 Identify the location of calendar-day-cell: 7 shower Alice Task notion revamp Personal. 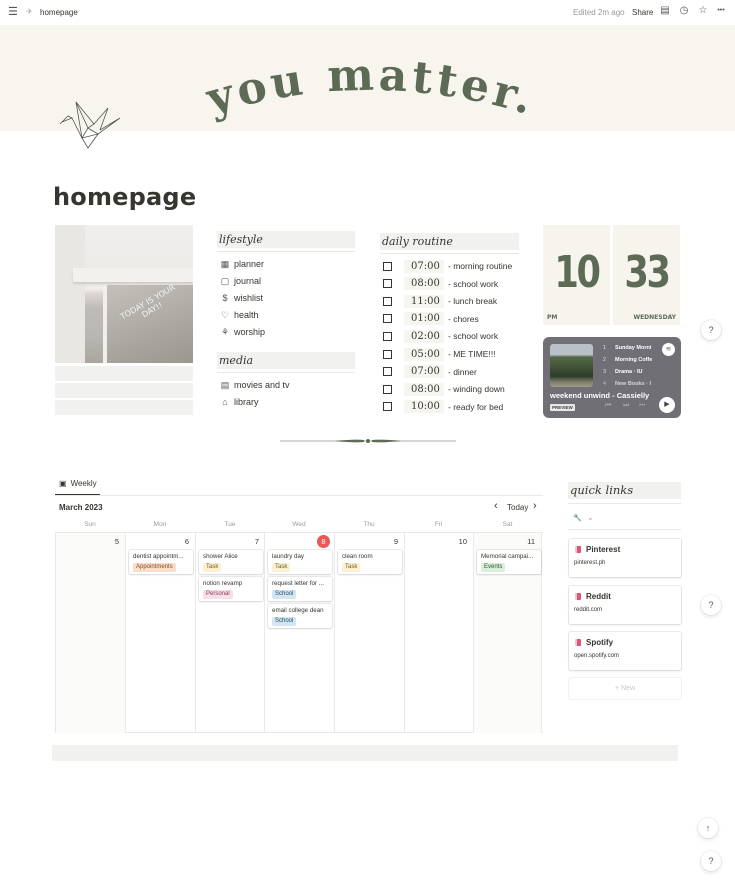
(230, 633).